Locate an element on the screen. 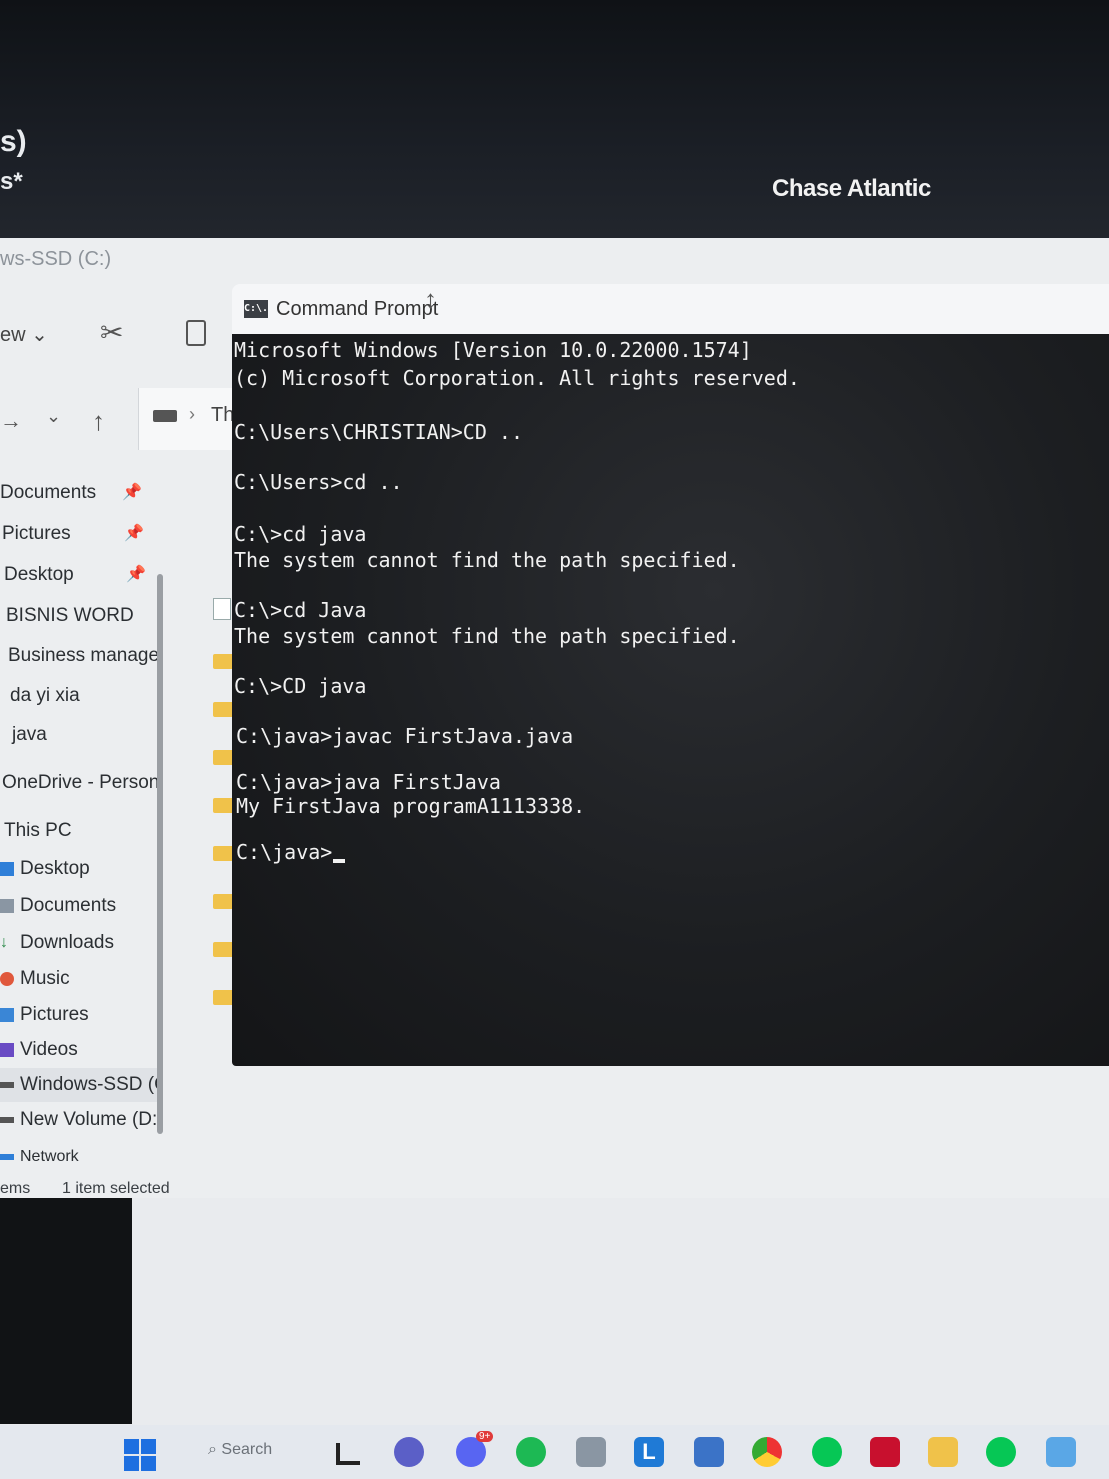 The width and height of the screenshot is (1109, 1479). explorer-status-bar: ems 1 item selected is located at coordinates (150, 1188).